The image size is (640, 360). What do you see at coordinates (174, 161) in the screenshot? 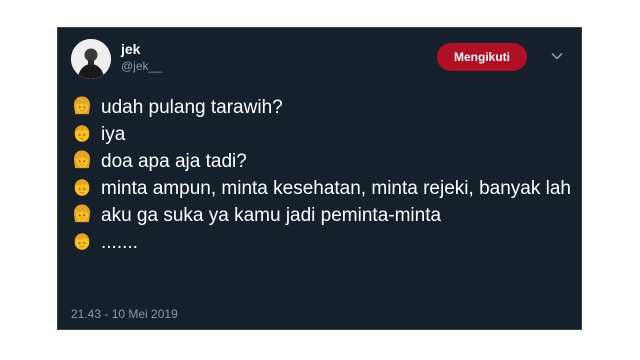
I see `message-text: doa apa aja tadi?` at bounding box center [174, 161].